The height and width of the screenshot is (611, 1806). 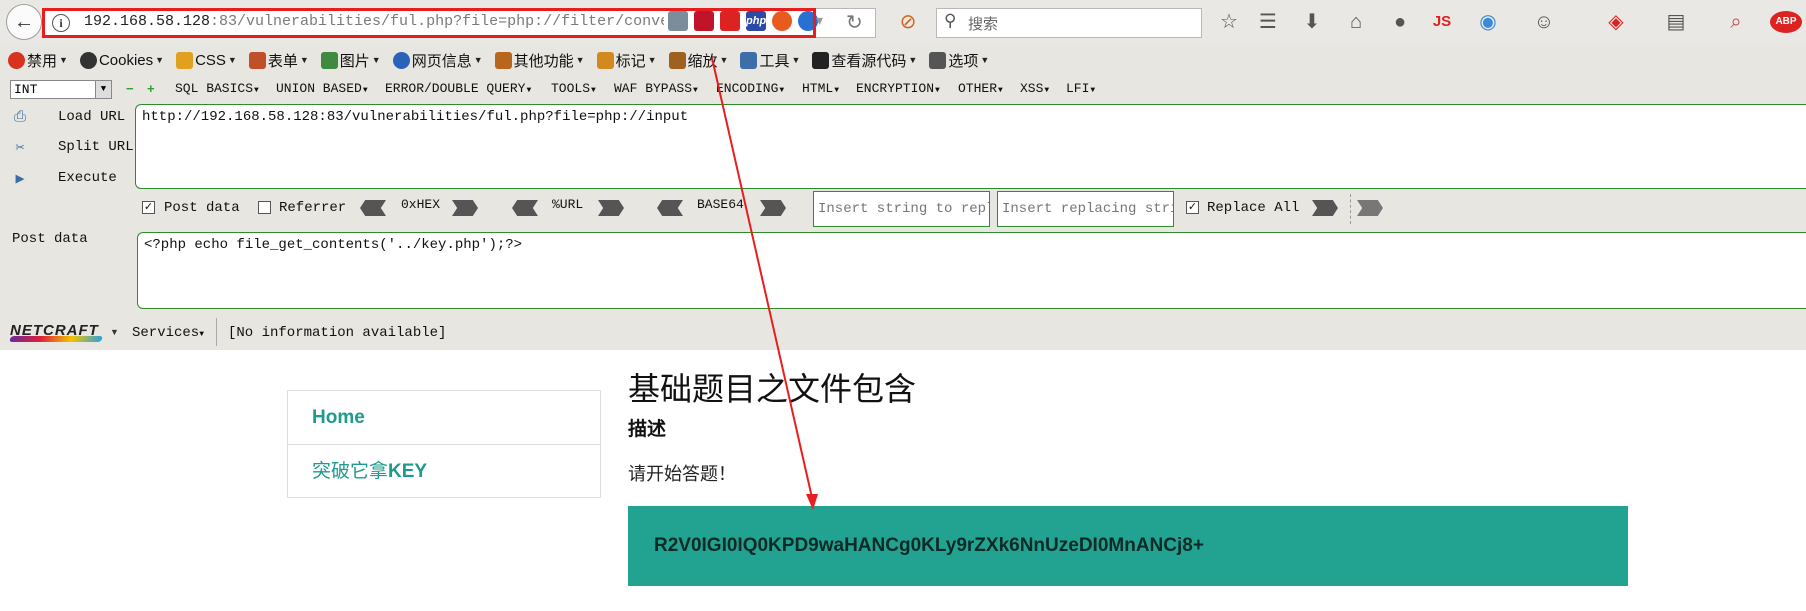 I want to click on back-button: ←, so click(x=24, y=22).